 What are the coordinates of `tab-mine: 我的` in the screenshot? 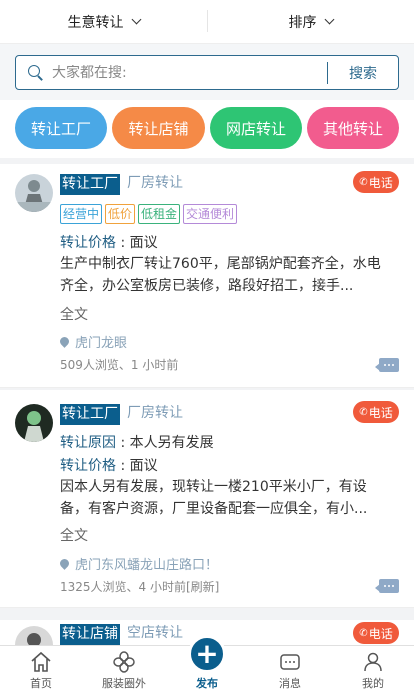 It's located at (373, 669).